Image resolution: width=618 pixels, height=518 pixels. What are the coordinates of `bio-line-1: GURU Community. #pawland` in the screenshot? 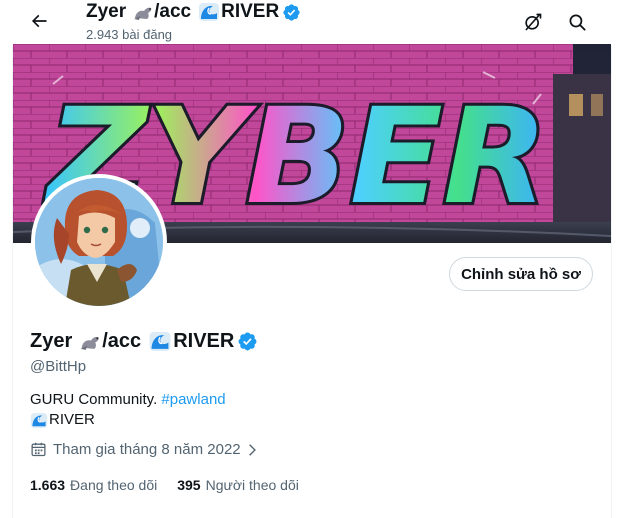 It's located at (128, 400).